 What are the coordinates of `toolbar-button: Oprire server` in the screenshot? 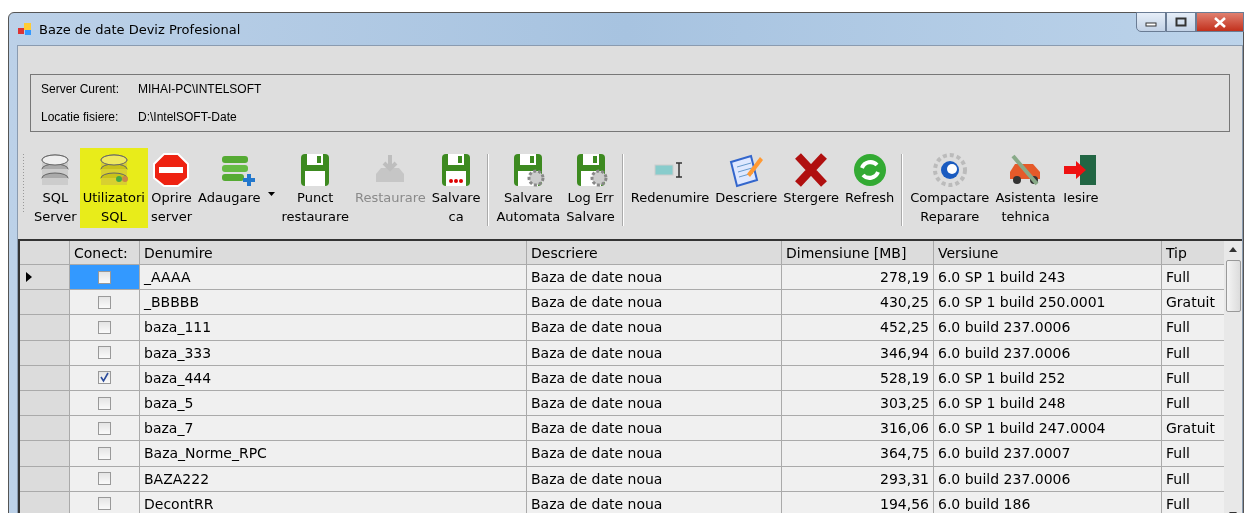 It's located at (171, 188).